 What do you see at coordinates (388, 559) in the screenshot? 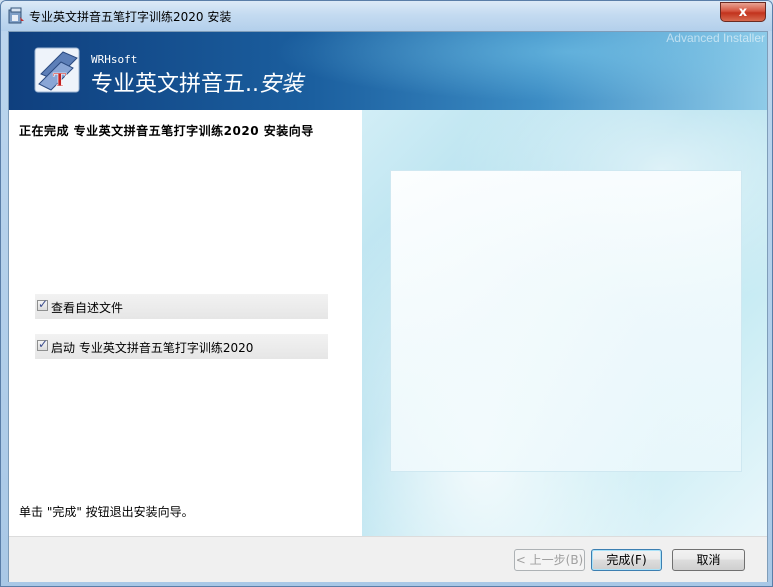
I see `button-bar: < 上一步(B) 完成(F) 取消` at bounding box center [388, 559].